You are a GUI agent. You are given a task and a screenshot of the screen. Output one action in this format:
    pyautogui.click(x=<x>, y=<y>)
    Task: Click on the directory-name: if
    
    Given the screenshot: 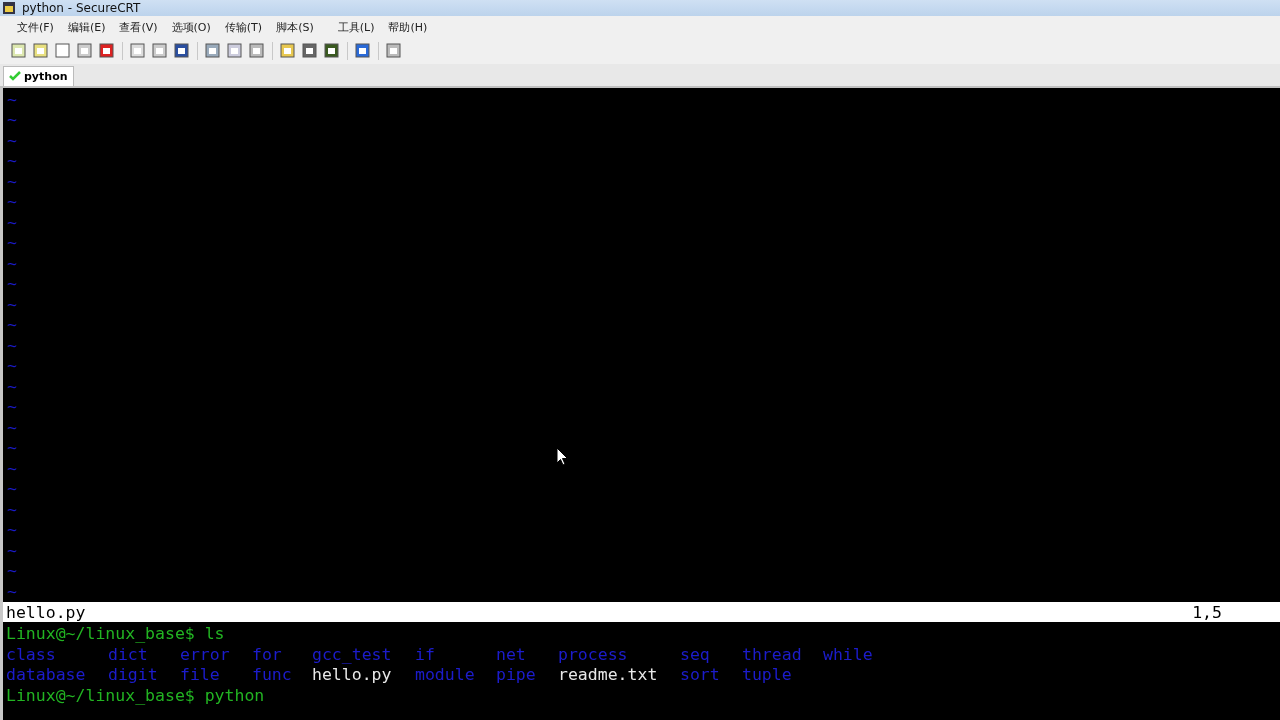 What is the action you would take?
    pyautogui.click(x=425, y=654)
    